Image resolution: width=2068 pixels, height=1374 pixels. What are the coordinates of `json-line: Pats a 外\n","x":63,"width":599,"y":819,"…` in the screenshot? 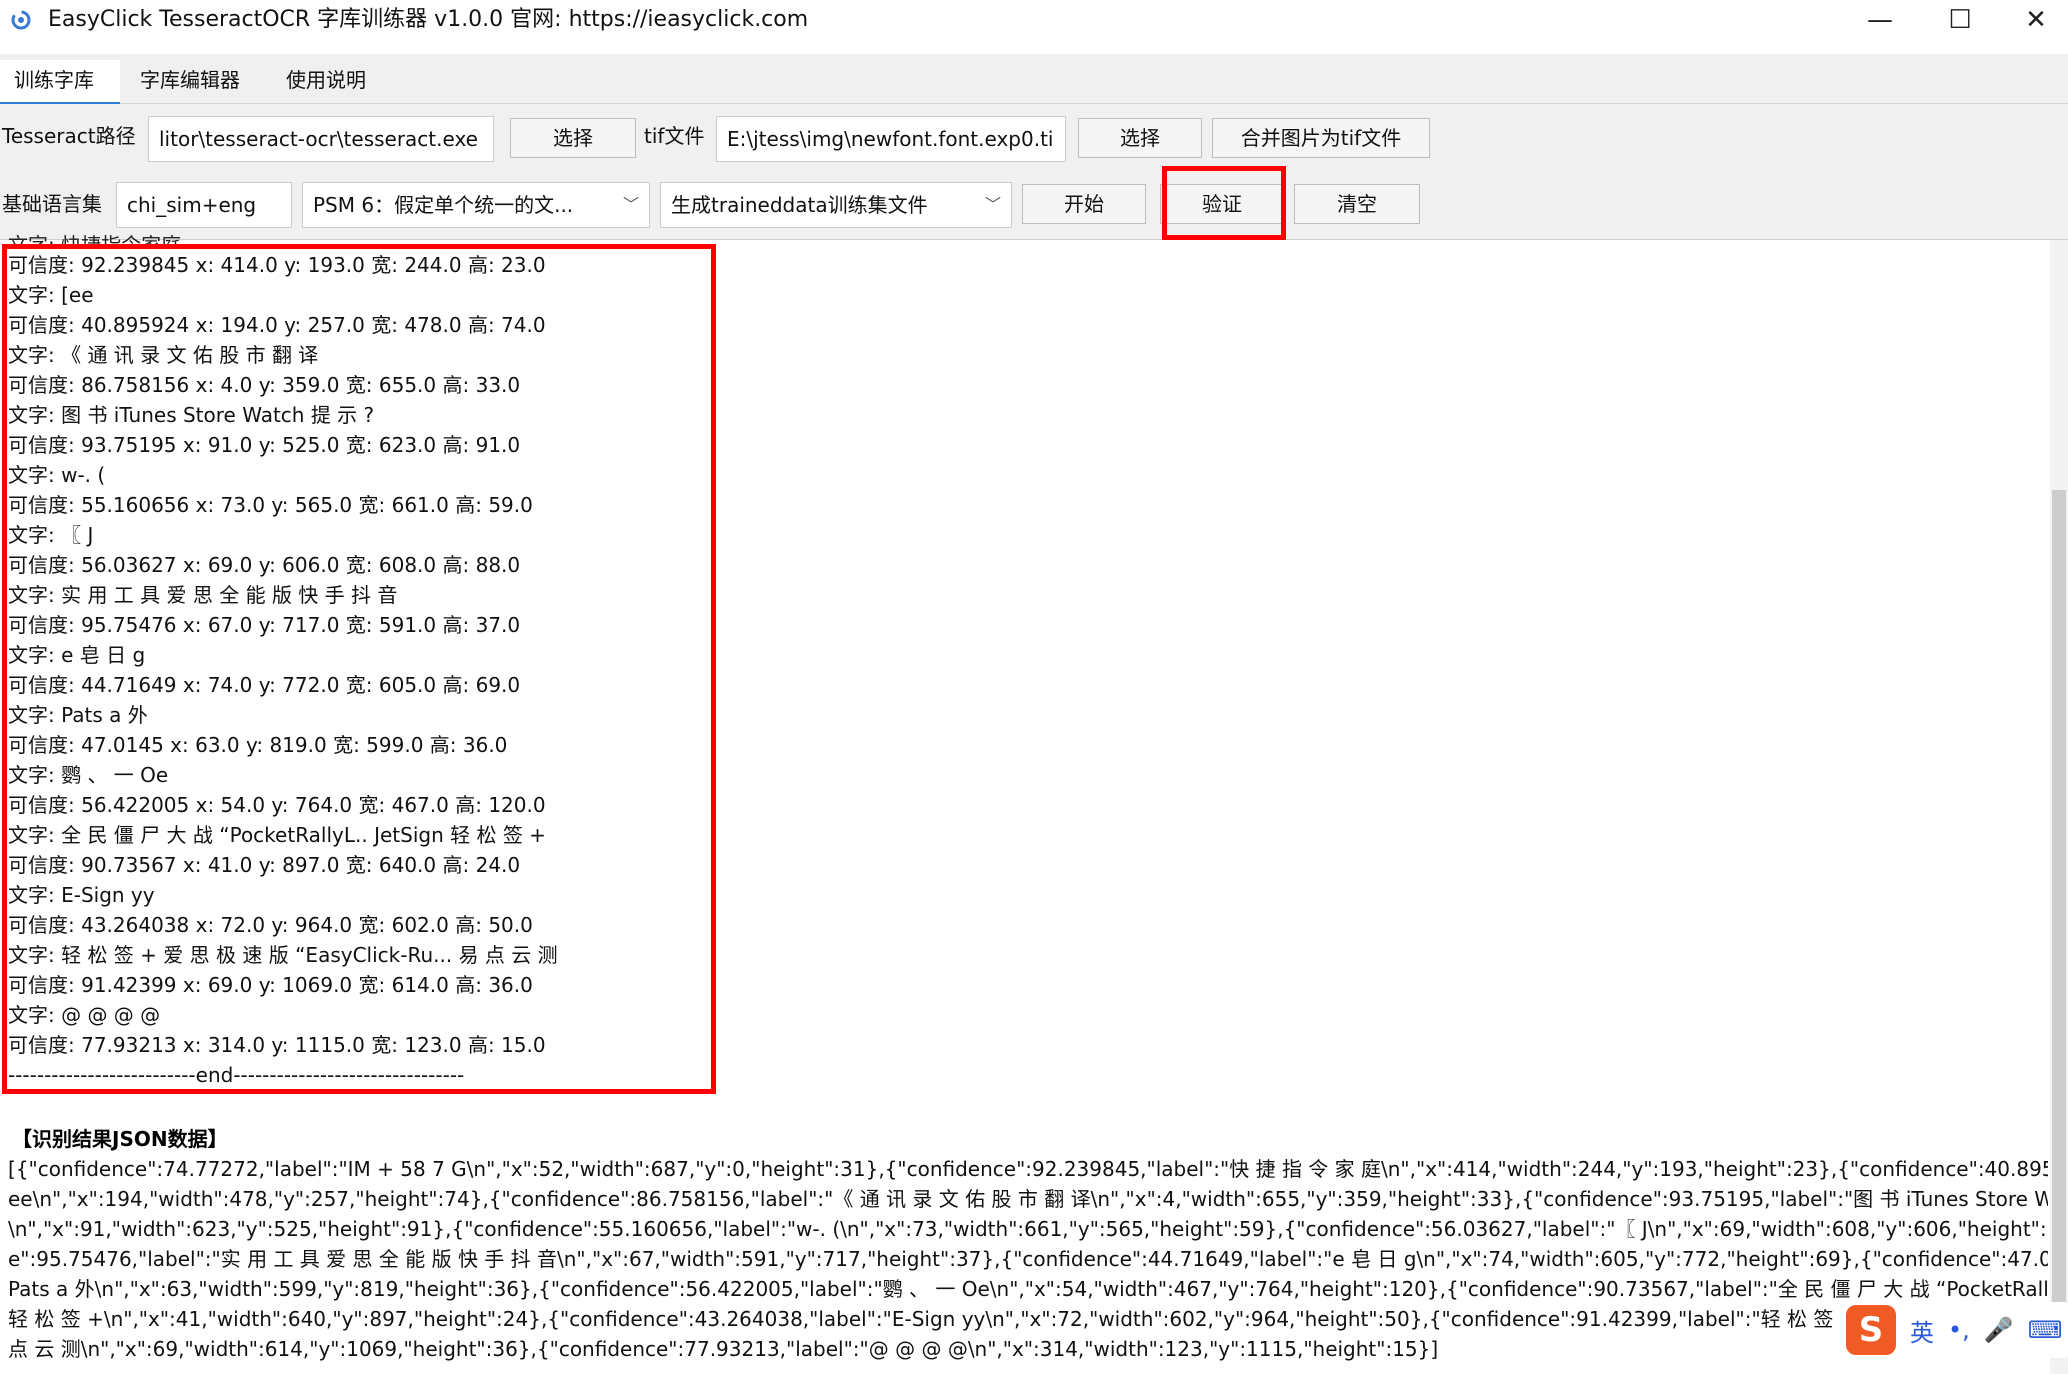 It's located at (1028, 1289).